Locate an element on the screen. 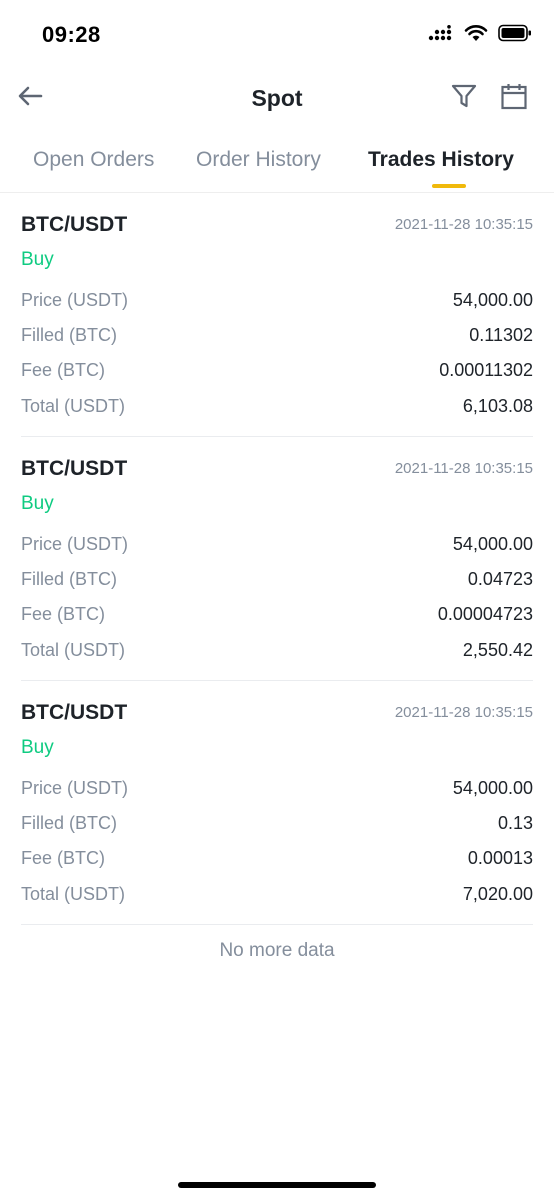 This screenshot has height=1200, width=554. home-indicator is located at coordinates (277, 1185).